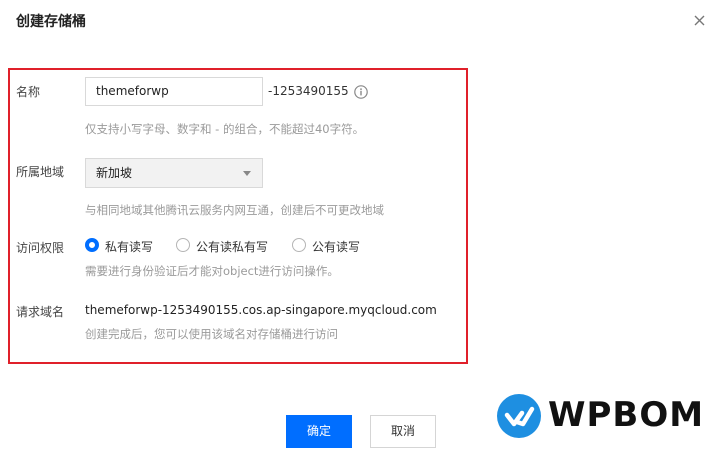 The image size is (717, 461). Describe the element at coordinates (174, 91) in the screenshot. I see `bucket-name-input: themeforwp` at that location.